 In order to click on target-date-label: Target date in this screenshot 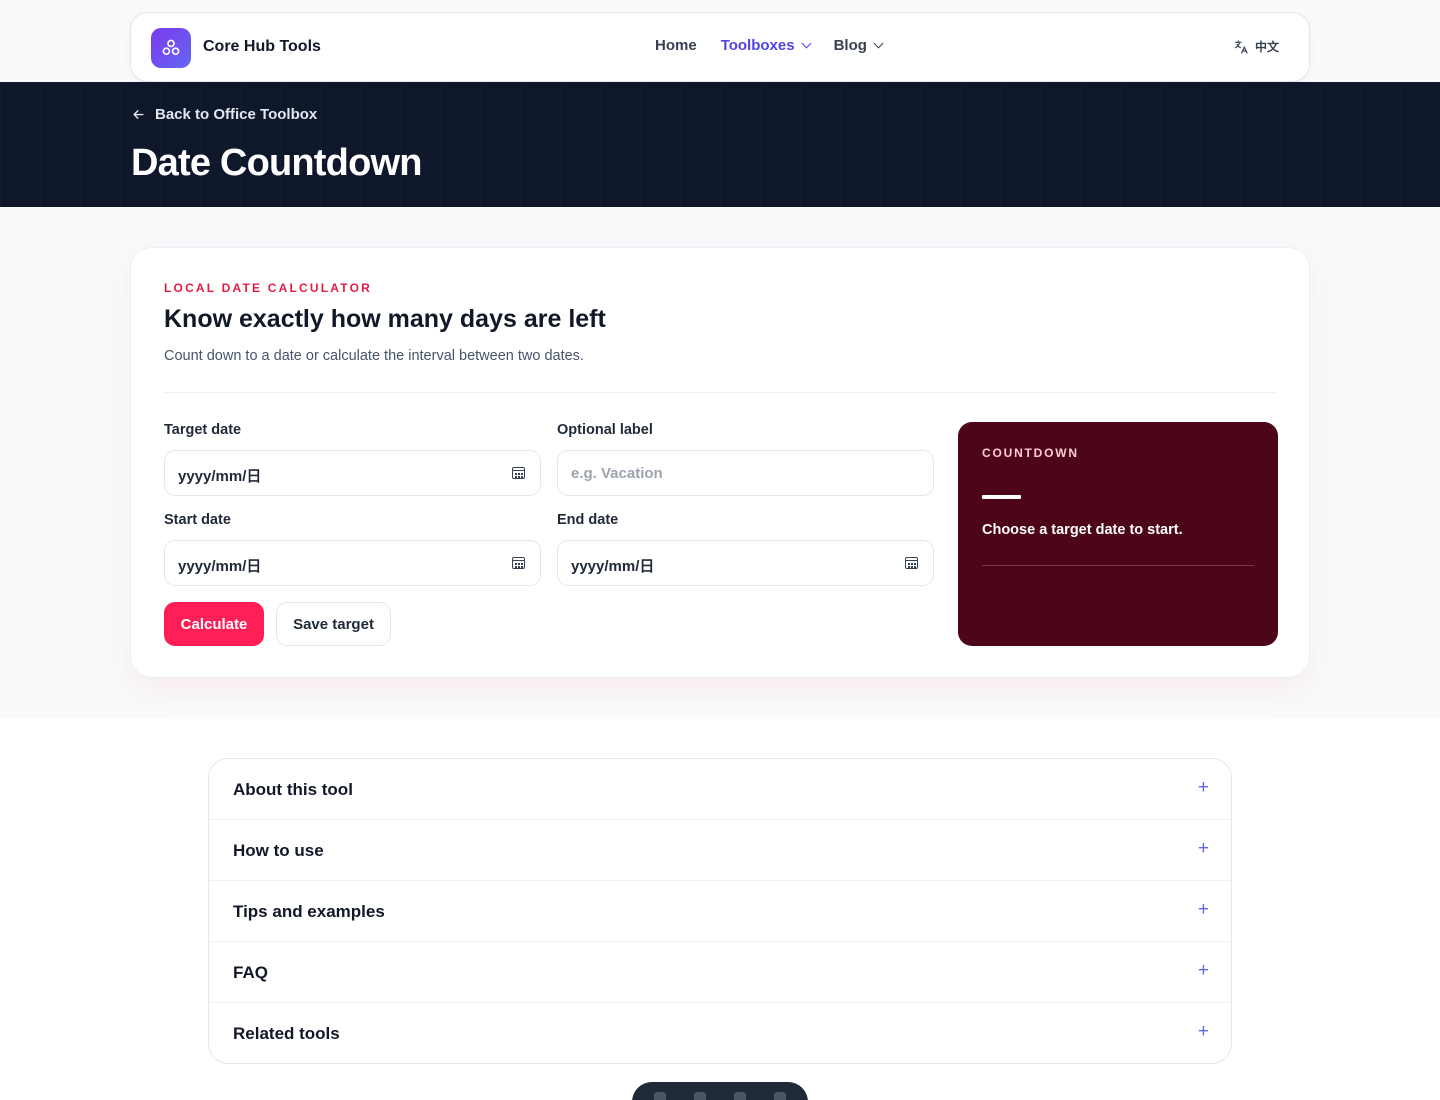, I will do `click(203, 430)`.